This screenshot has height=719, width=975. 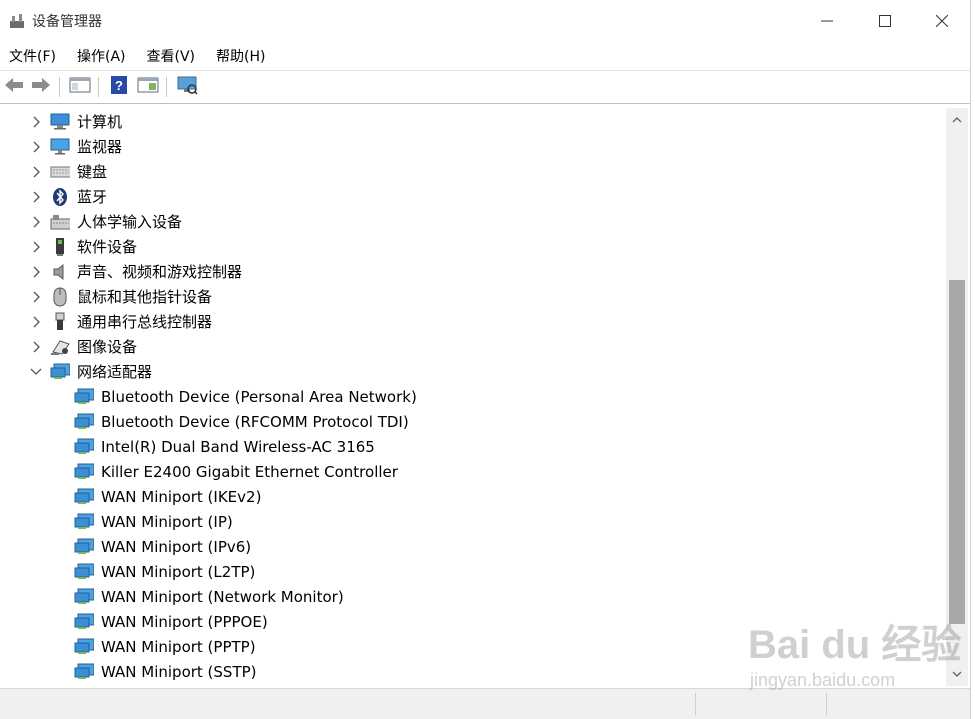 What do you see at coordinates (470, 121) in the screenshot?
I see `tree-category-computer: 计算机` at bounding box center [470, 121].